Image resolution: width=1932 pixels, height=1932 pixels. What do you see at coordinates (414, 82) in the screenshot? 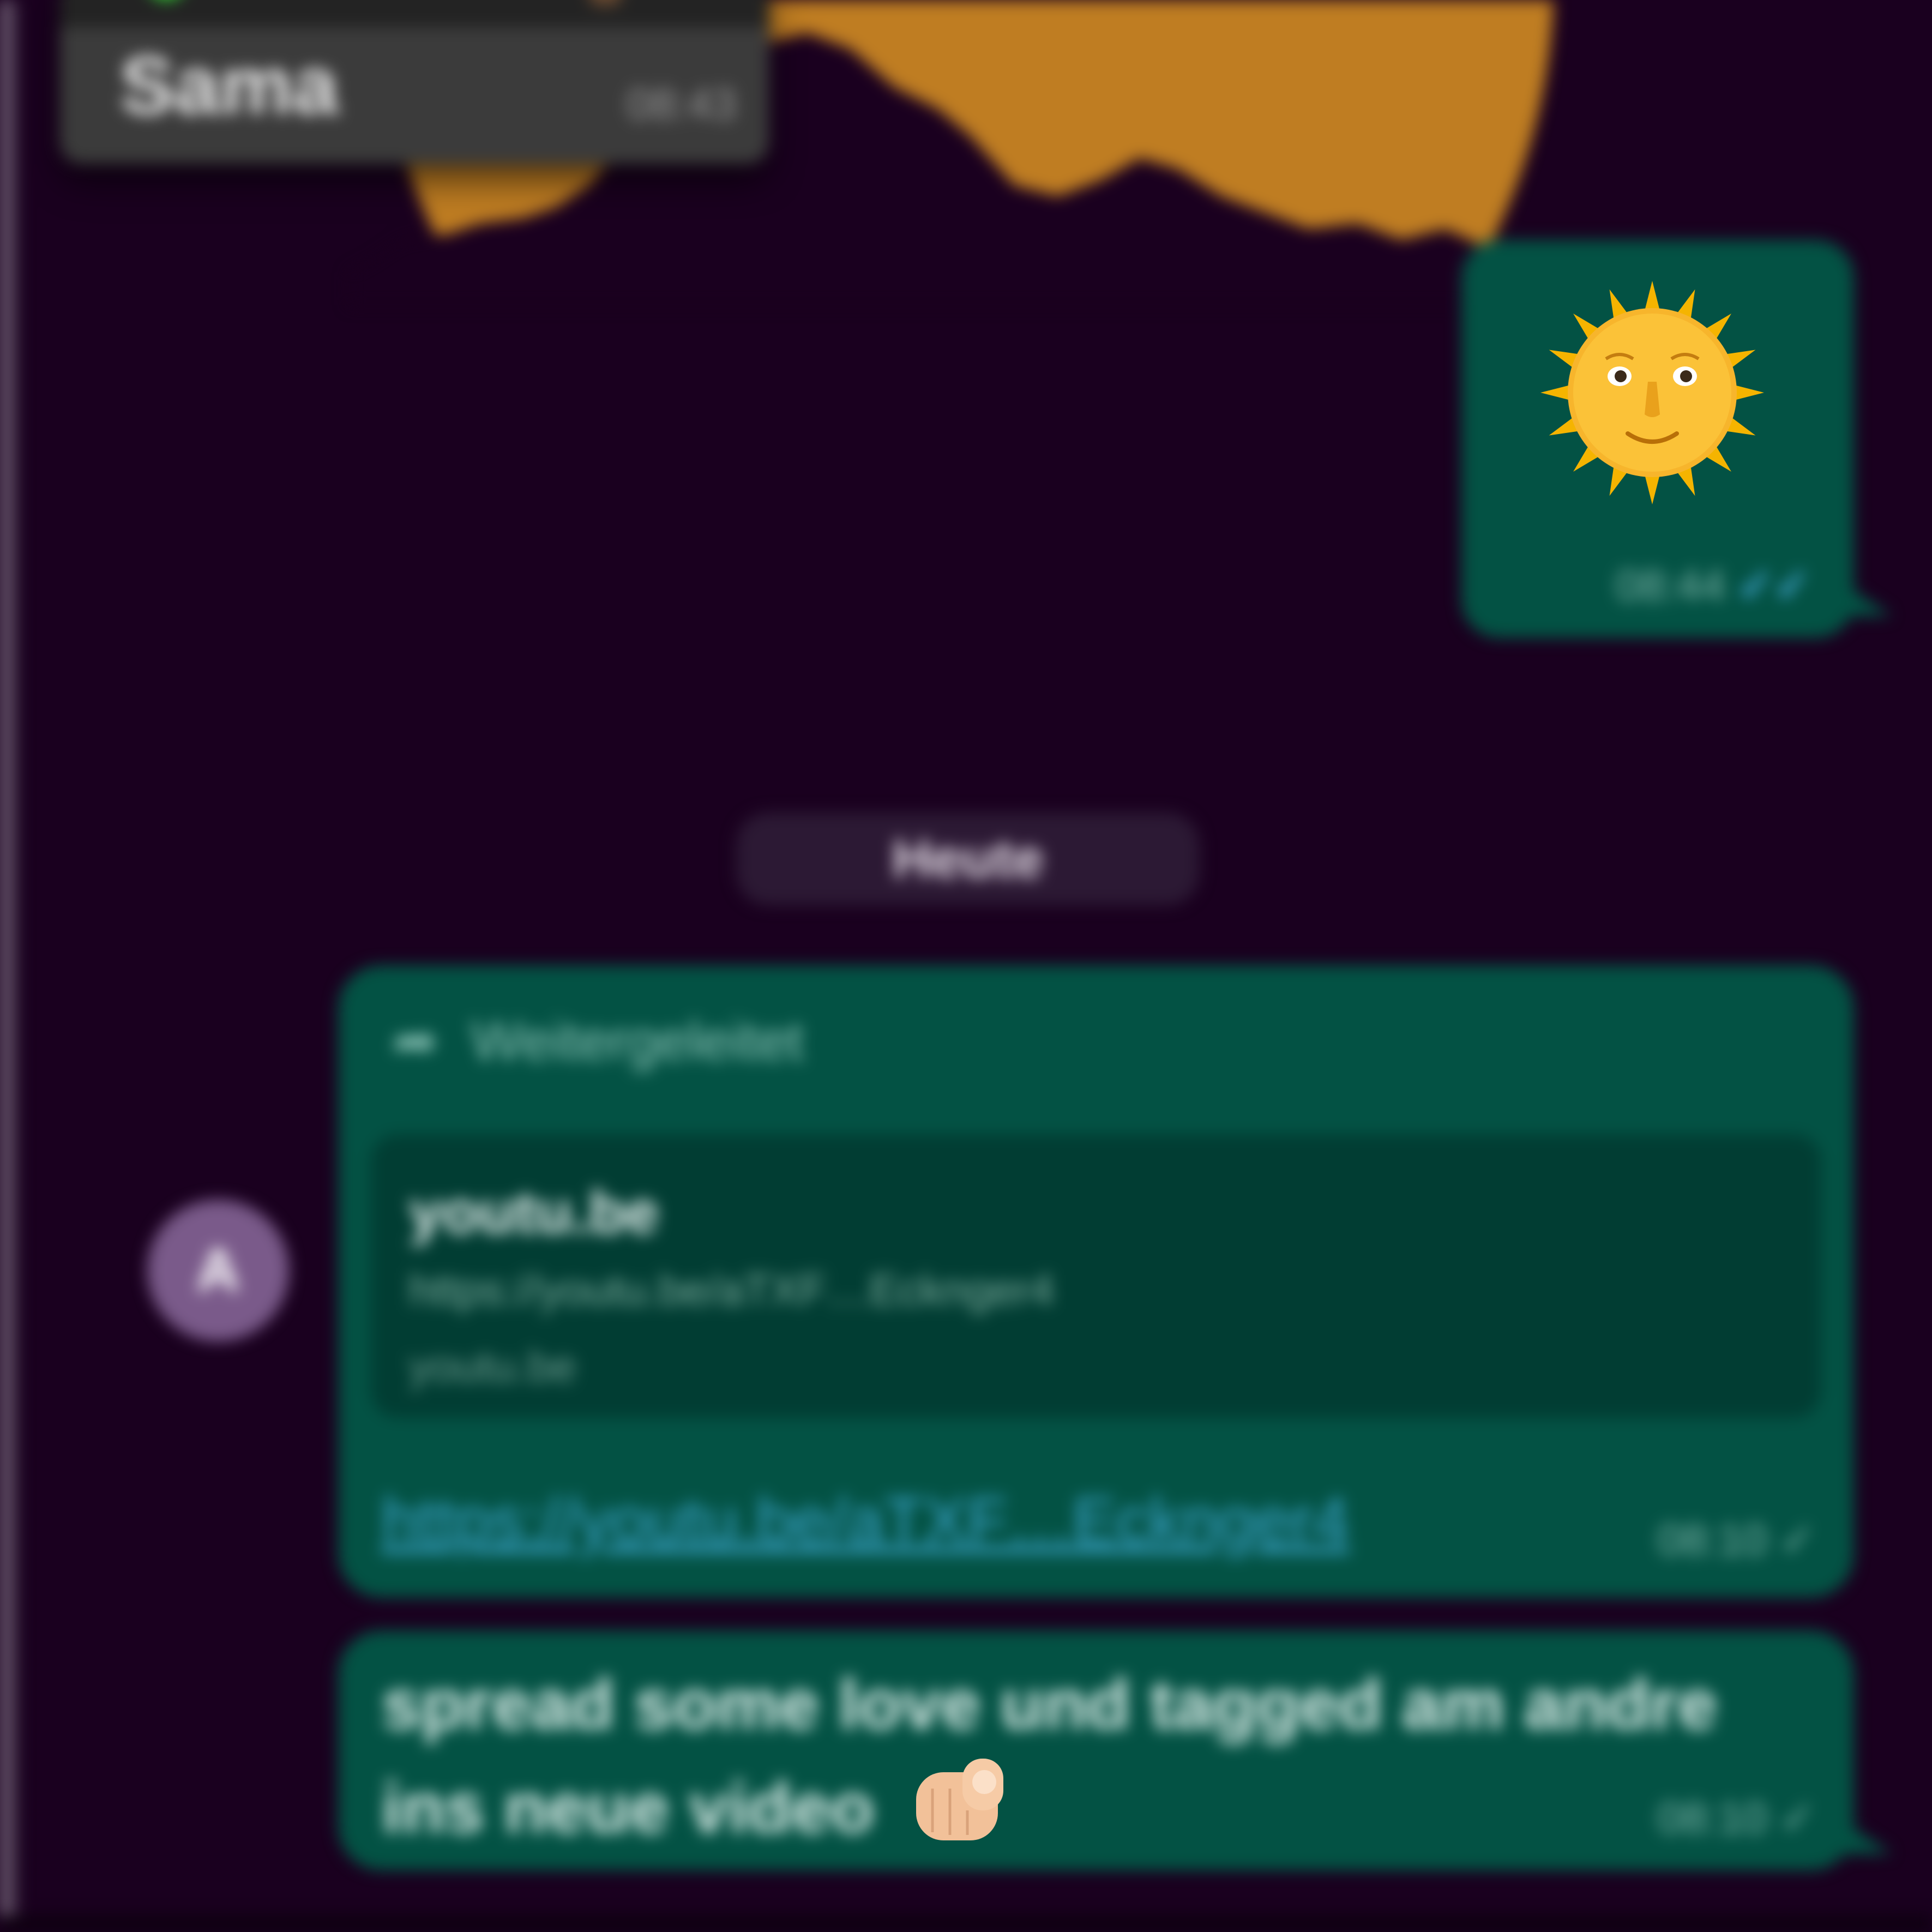
I see `sticker-sender-popup: Sama 08:43` at bounding box center [414, 82].